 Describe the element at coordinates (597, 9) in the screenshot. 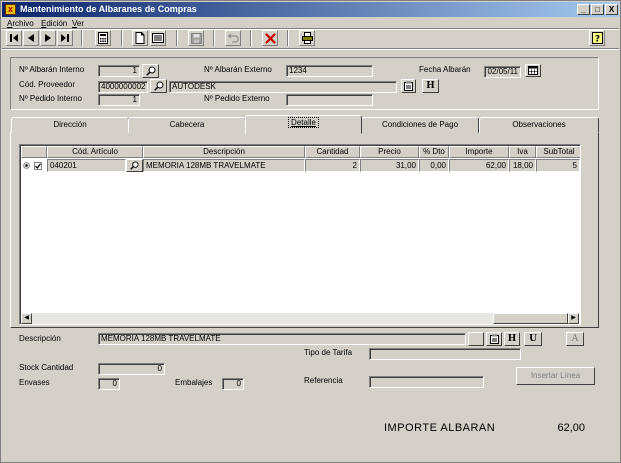

I see `maximize-button: □` at that location.